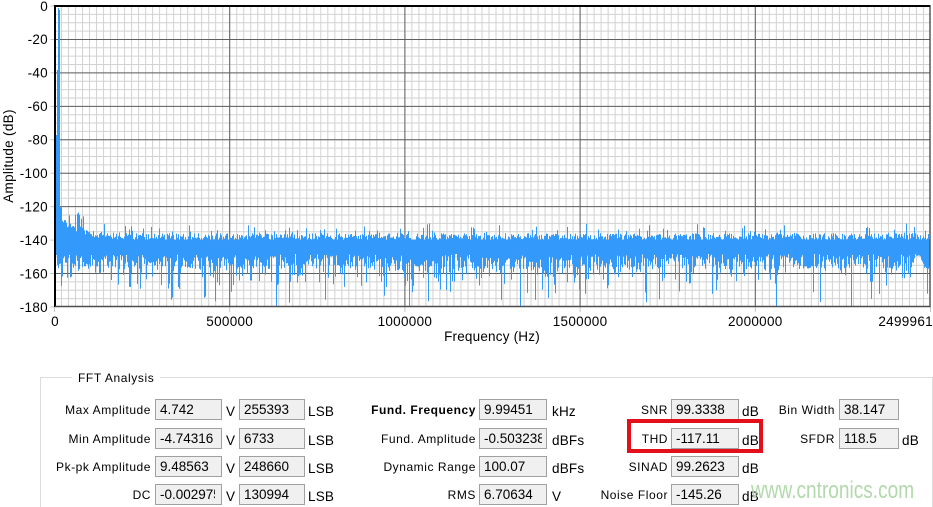 The width and height of the screenshot is (933, 507). Describe the element at coordinates (38, 39) in the screenshot. I see `svg-text: -20` at that location.